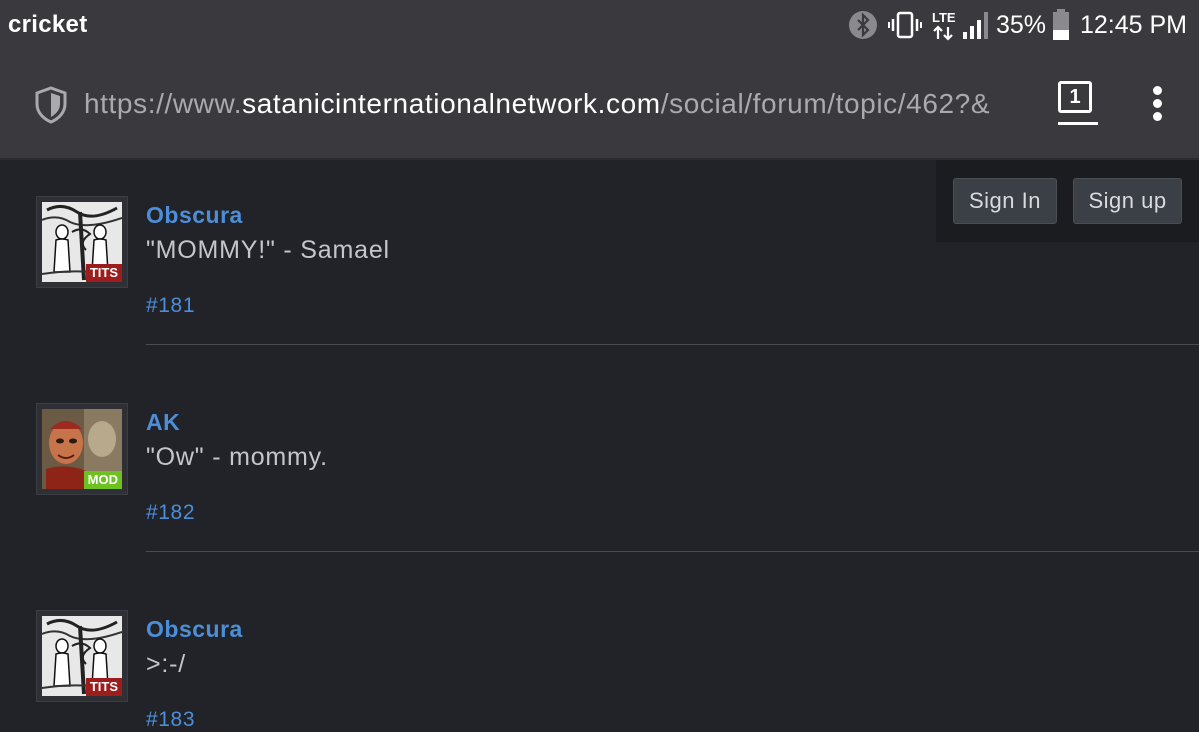  What do you see at coordinates (825, 103) in the screenshot?
I see `url-path: /social/forum/topic/462?&` at bounding box center [825, 103].